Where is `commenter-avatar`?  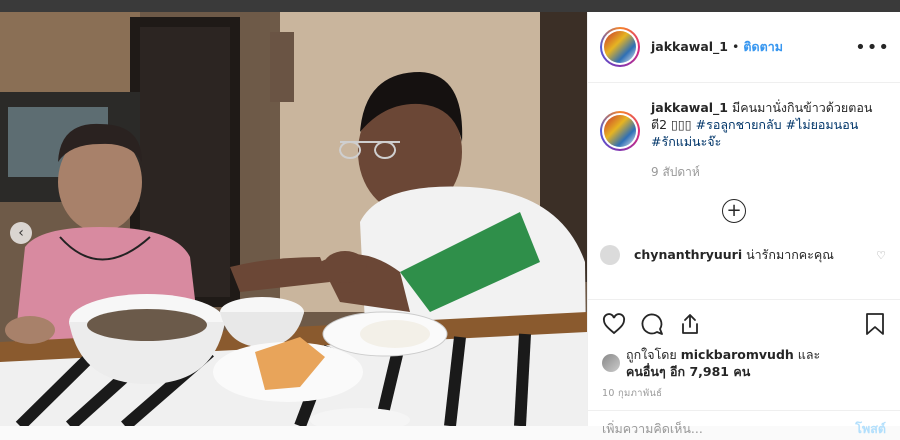 commenter-avatar is located at coordinates (610, 255).